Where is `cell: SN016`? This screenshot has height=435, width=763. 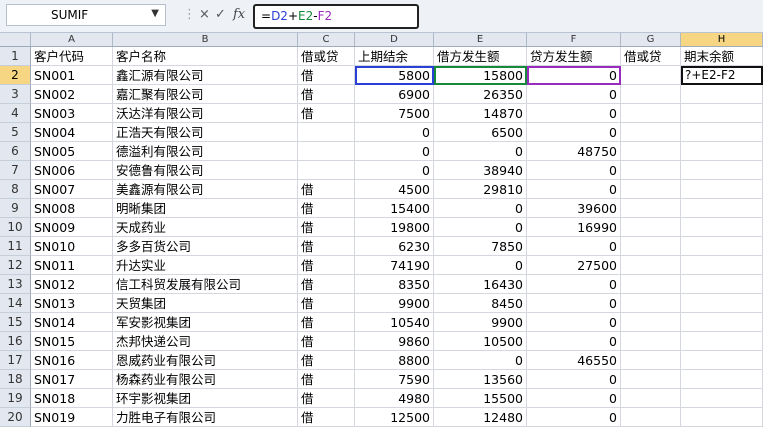 cell: SN016 is located at coordinates (72, 360).